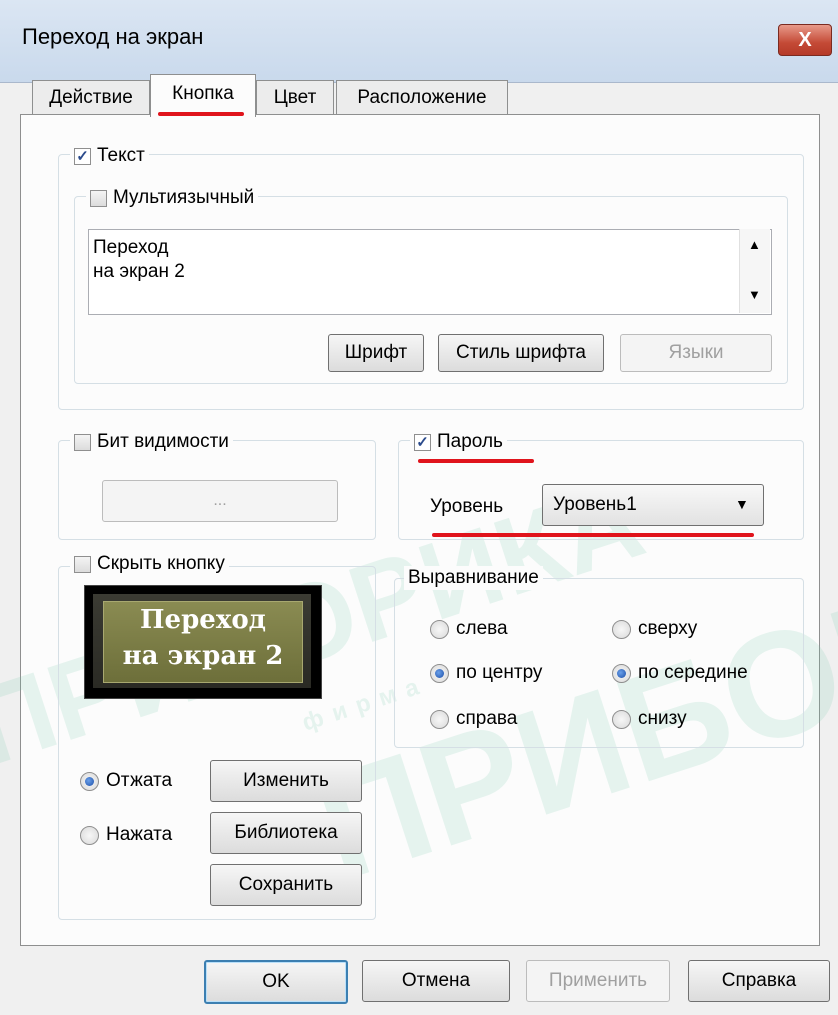 The image size is (838, 1015). What do you see at coordinates (754, 271) in the screenshot?
I see `text-scrollbar: ▲ ▼` at bounding box center [754, 271].